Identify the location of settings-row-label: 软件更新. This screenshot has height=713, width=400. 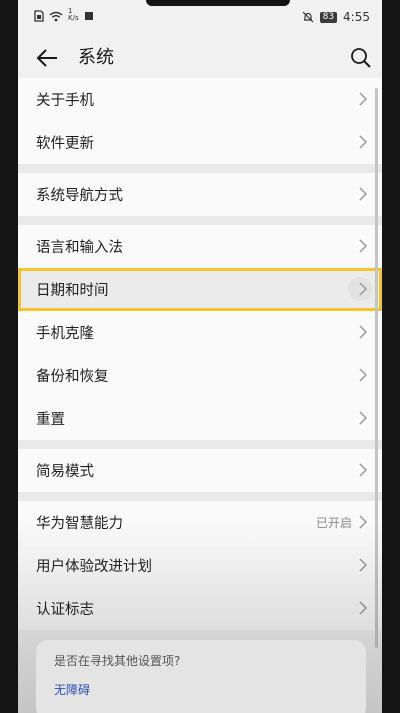
(65, 144).